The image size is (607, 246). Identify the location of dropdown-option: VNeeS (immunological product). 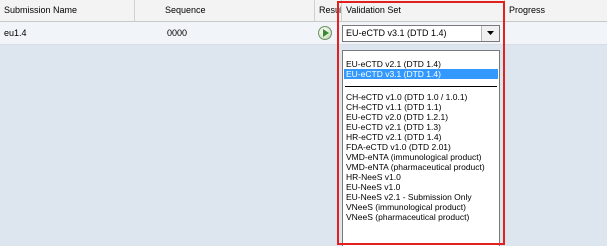
(421, 207).